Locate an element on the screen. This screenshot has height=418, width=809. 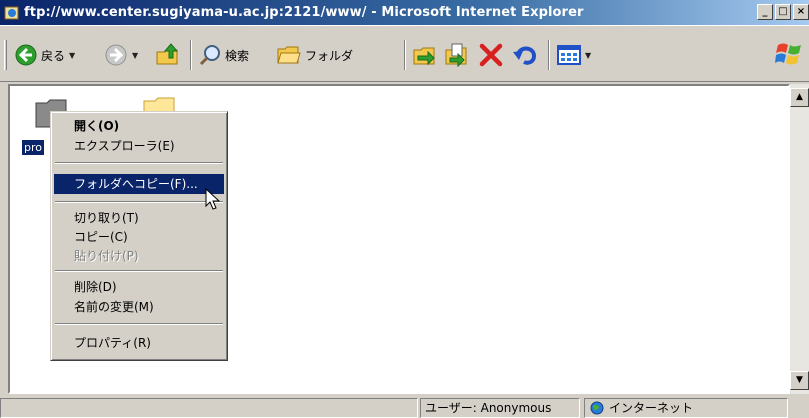
views-dropdown-icon: ▼ is located at coordinates (588, 55).